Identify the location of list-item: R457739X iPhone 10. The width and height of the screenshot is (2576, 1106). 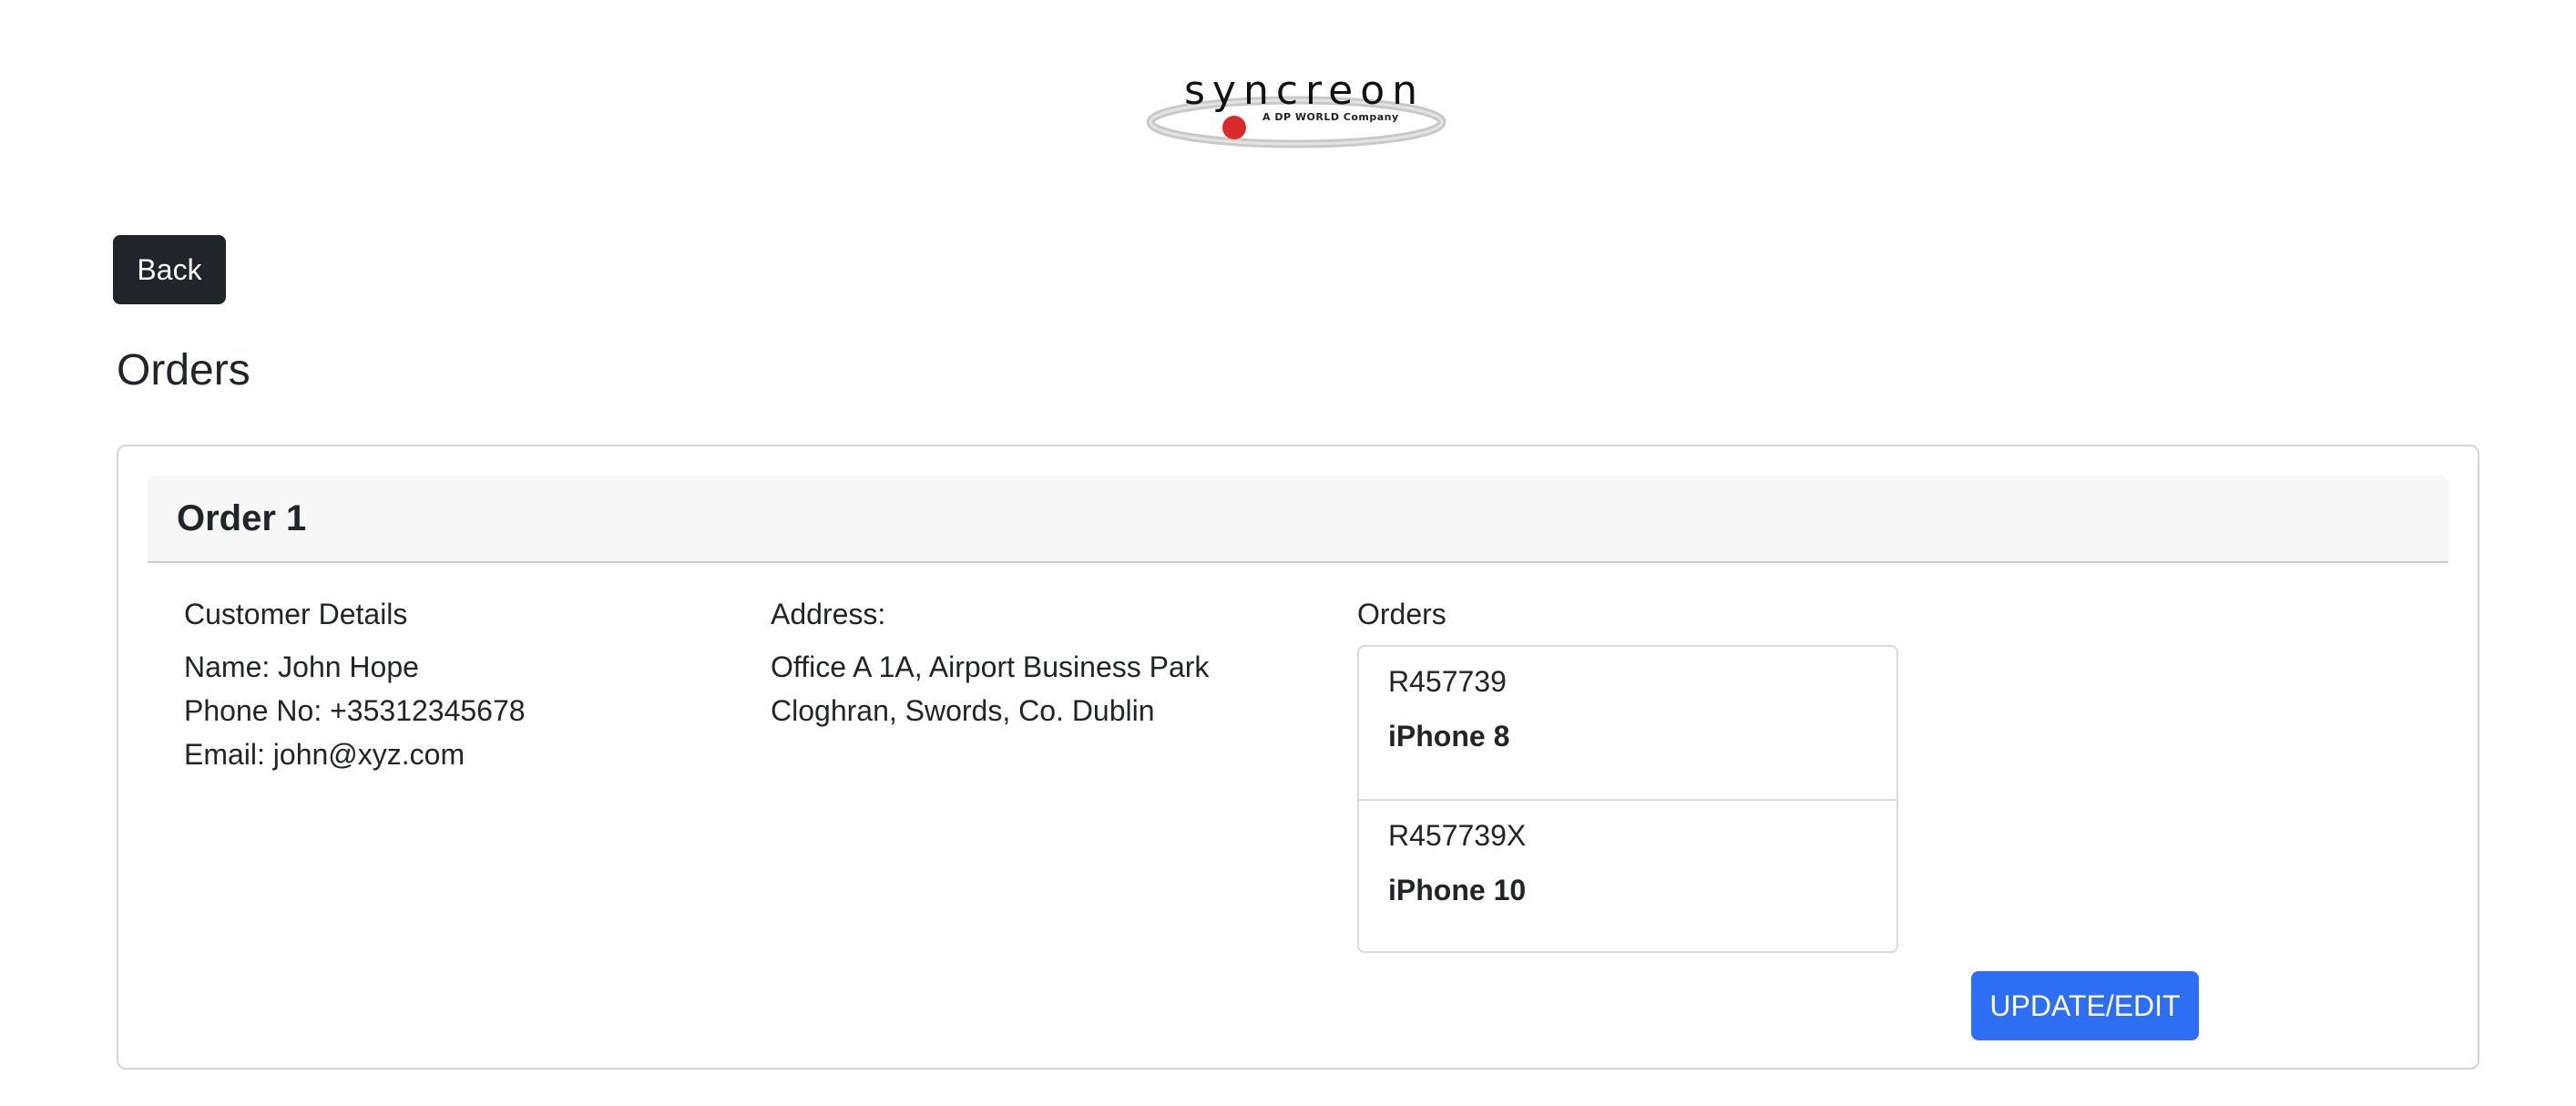
(1627, 875).